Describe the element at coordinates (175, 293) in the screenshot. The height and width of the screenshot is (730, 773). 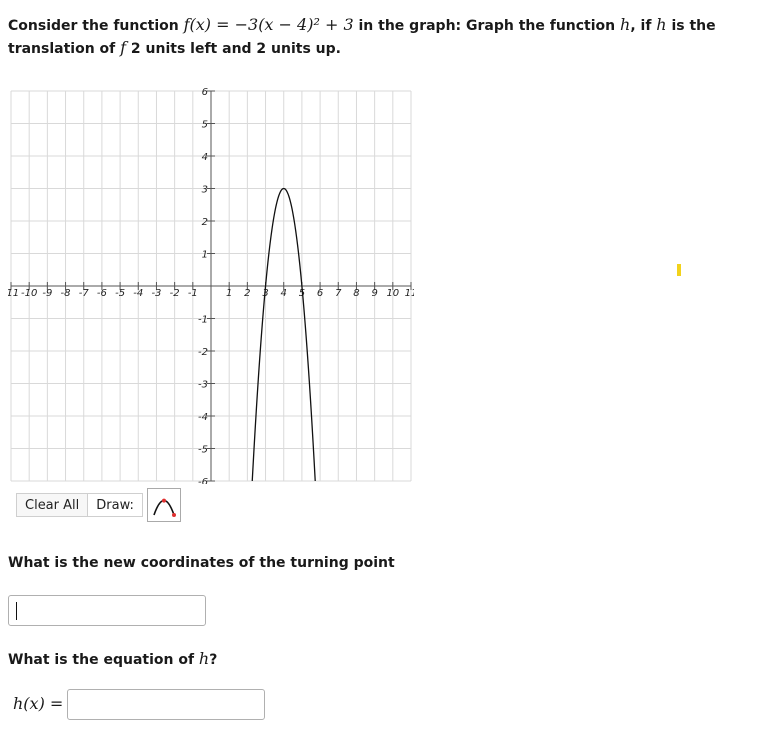
I see `x-tick-label: -2` at that location.